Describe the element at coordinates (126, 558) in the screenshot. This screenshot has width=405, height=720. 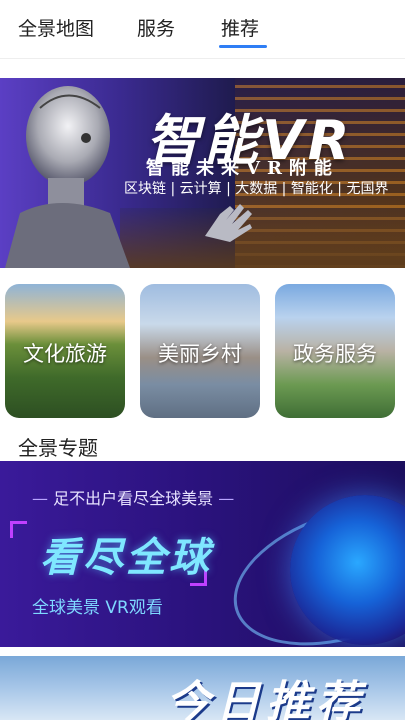
I see `global-banner-headline: 看尽全球` at that location.